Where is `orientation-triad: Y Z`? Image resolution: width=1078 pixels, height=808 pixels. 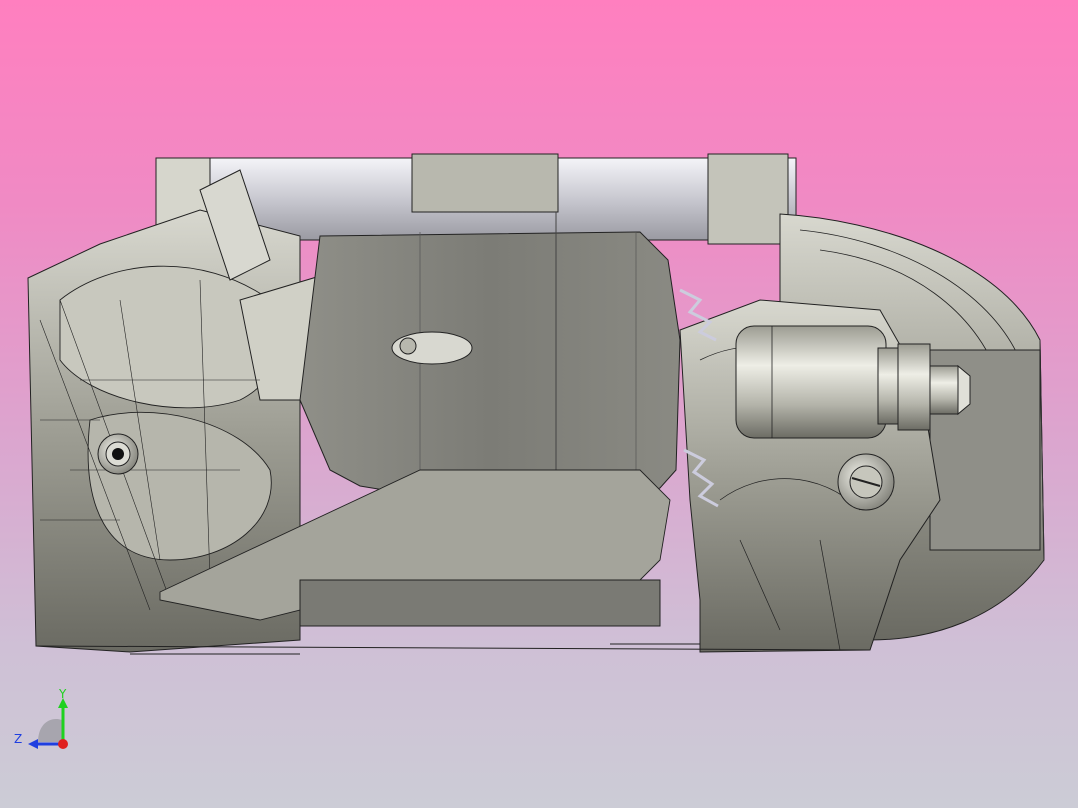 orientation-triad: Y Z is located at coordinates (45, 719).